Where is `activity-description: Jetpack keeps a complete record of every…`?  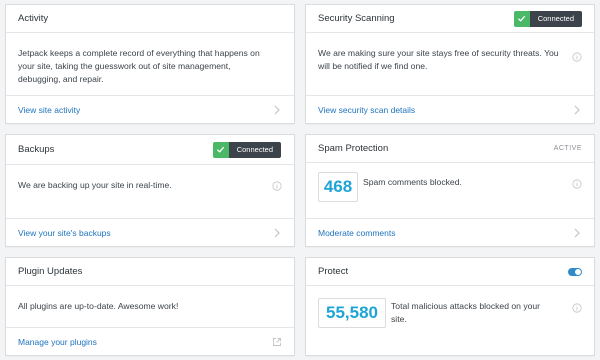 activity-description: Jetpack keeps a complete record of every… is located at coordinates (139, 66).